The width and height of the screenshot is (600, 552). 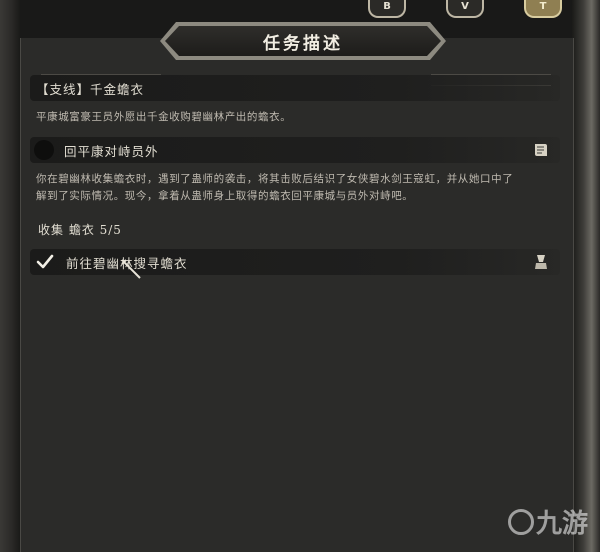 I want to click on watermark: 九游, so click(x=547, y=521).